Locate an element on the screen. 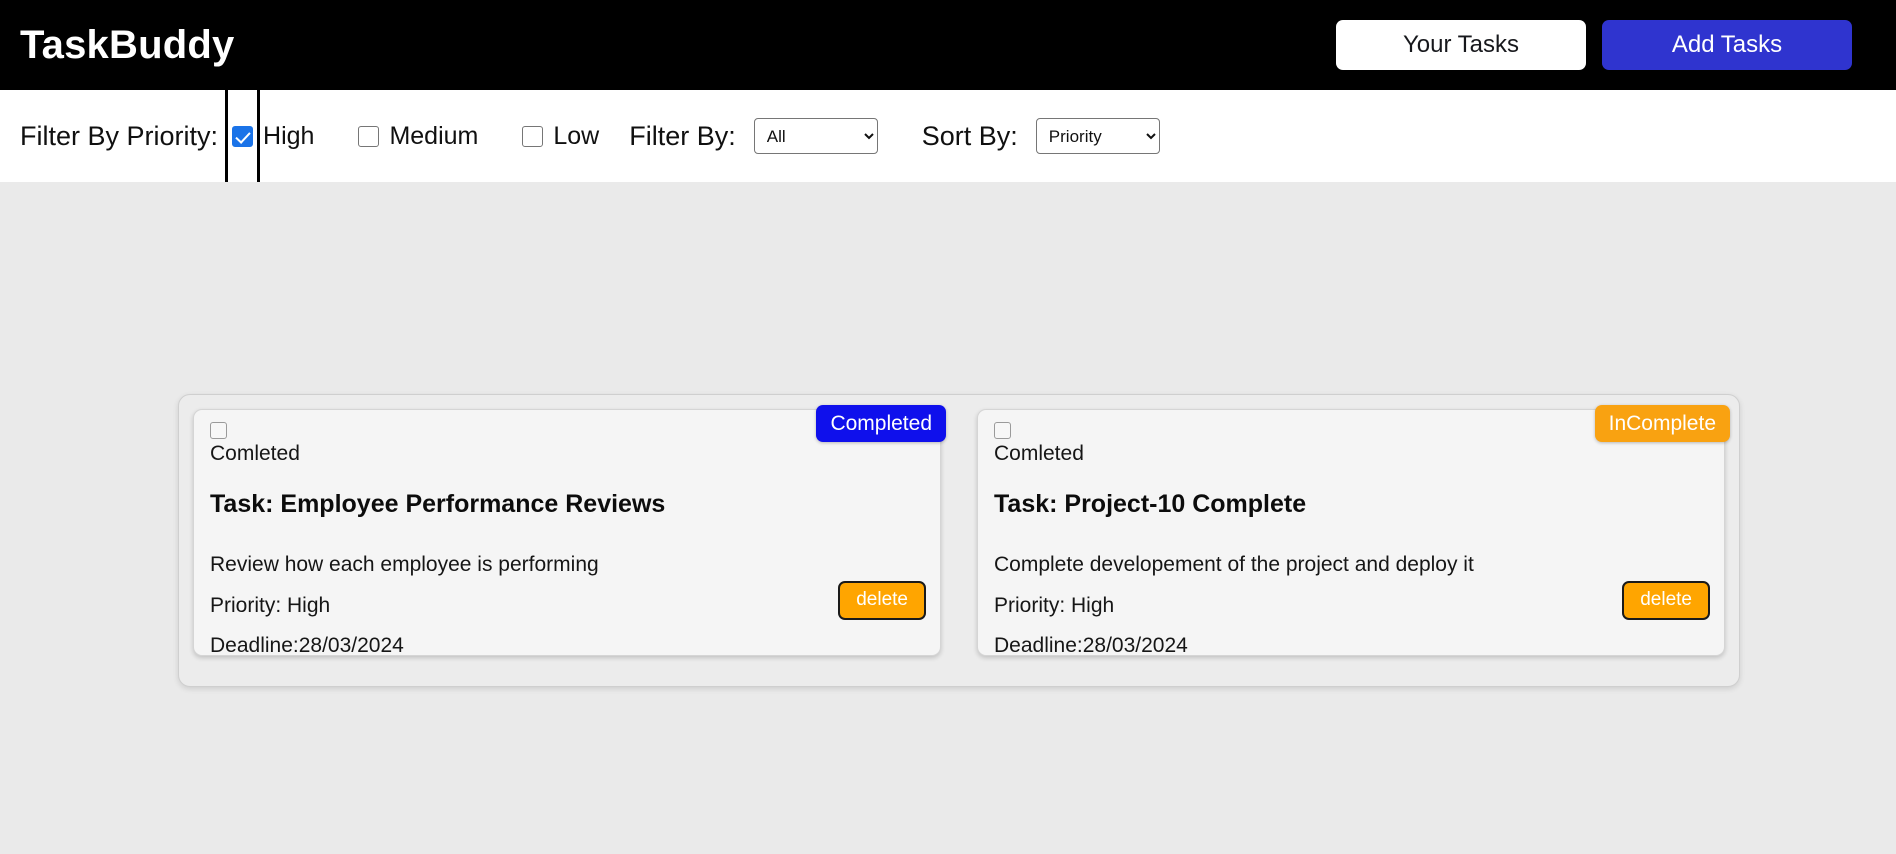 The image size is (1896, 854). add-tasks-button: Add Tasks is located at coordinates (1727, 45).